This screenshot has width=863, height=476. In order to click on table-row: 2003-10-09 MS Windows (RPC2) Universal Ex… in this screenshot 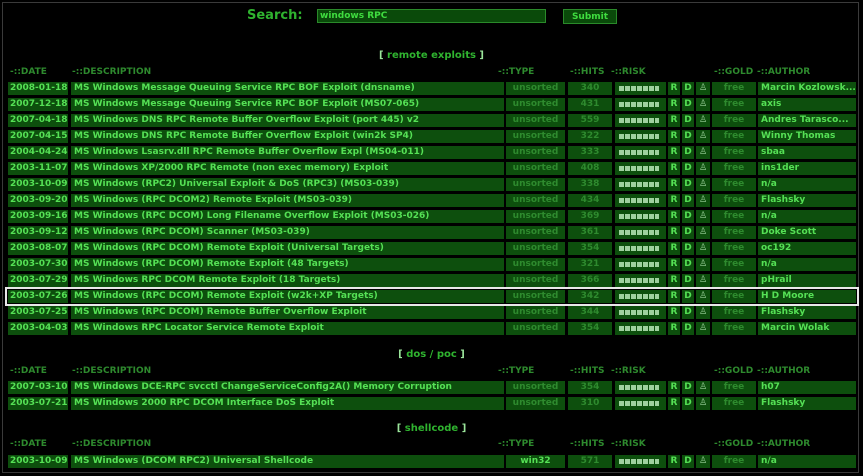, I will do `click(432, 184)`.